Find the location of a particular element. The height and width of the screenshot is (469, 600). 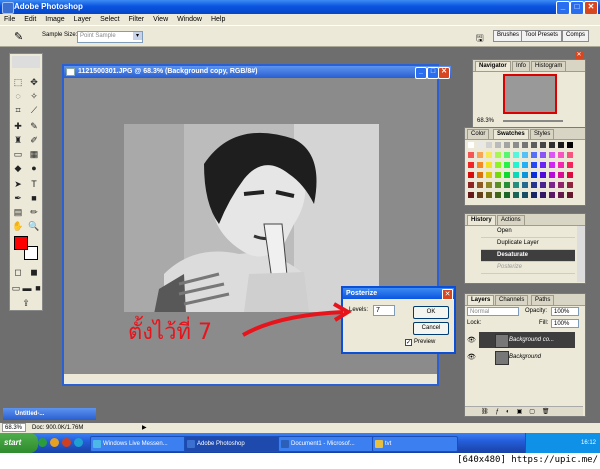

levels-input: 7 is located at coordinates (384, 310).